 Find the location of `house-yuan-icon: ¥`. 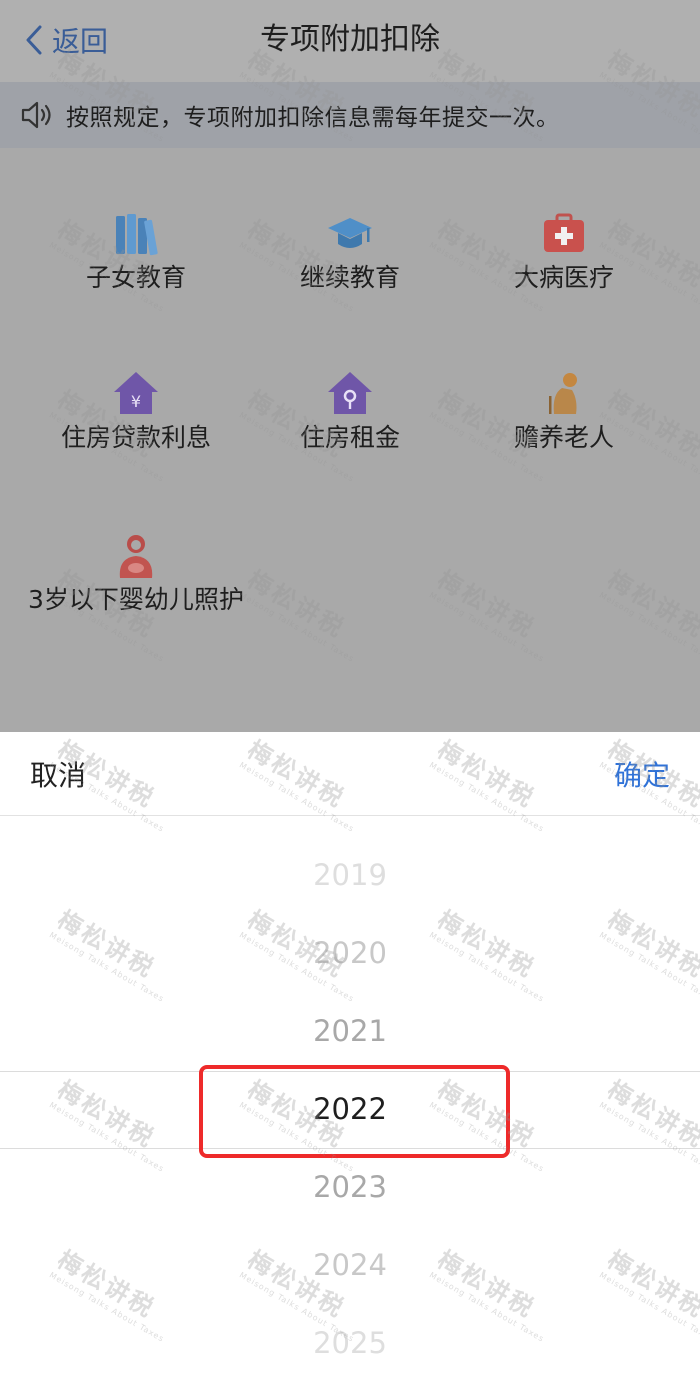

house-yuan-icon: ¥ is located at coordinates (136, 393).